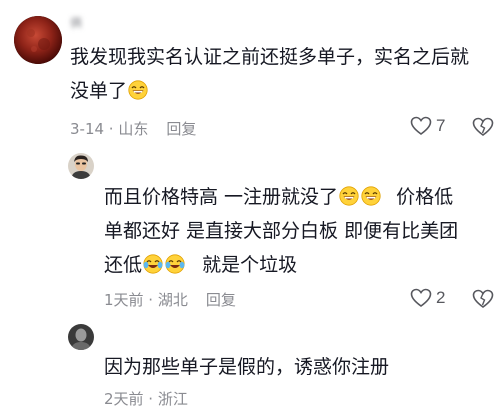 The image size is (503, 409). I want to click on comment-text-line: 单都还好 是直接大部分白板 即便有比美团, so click(281, 231).